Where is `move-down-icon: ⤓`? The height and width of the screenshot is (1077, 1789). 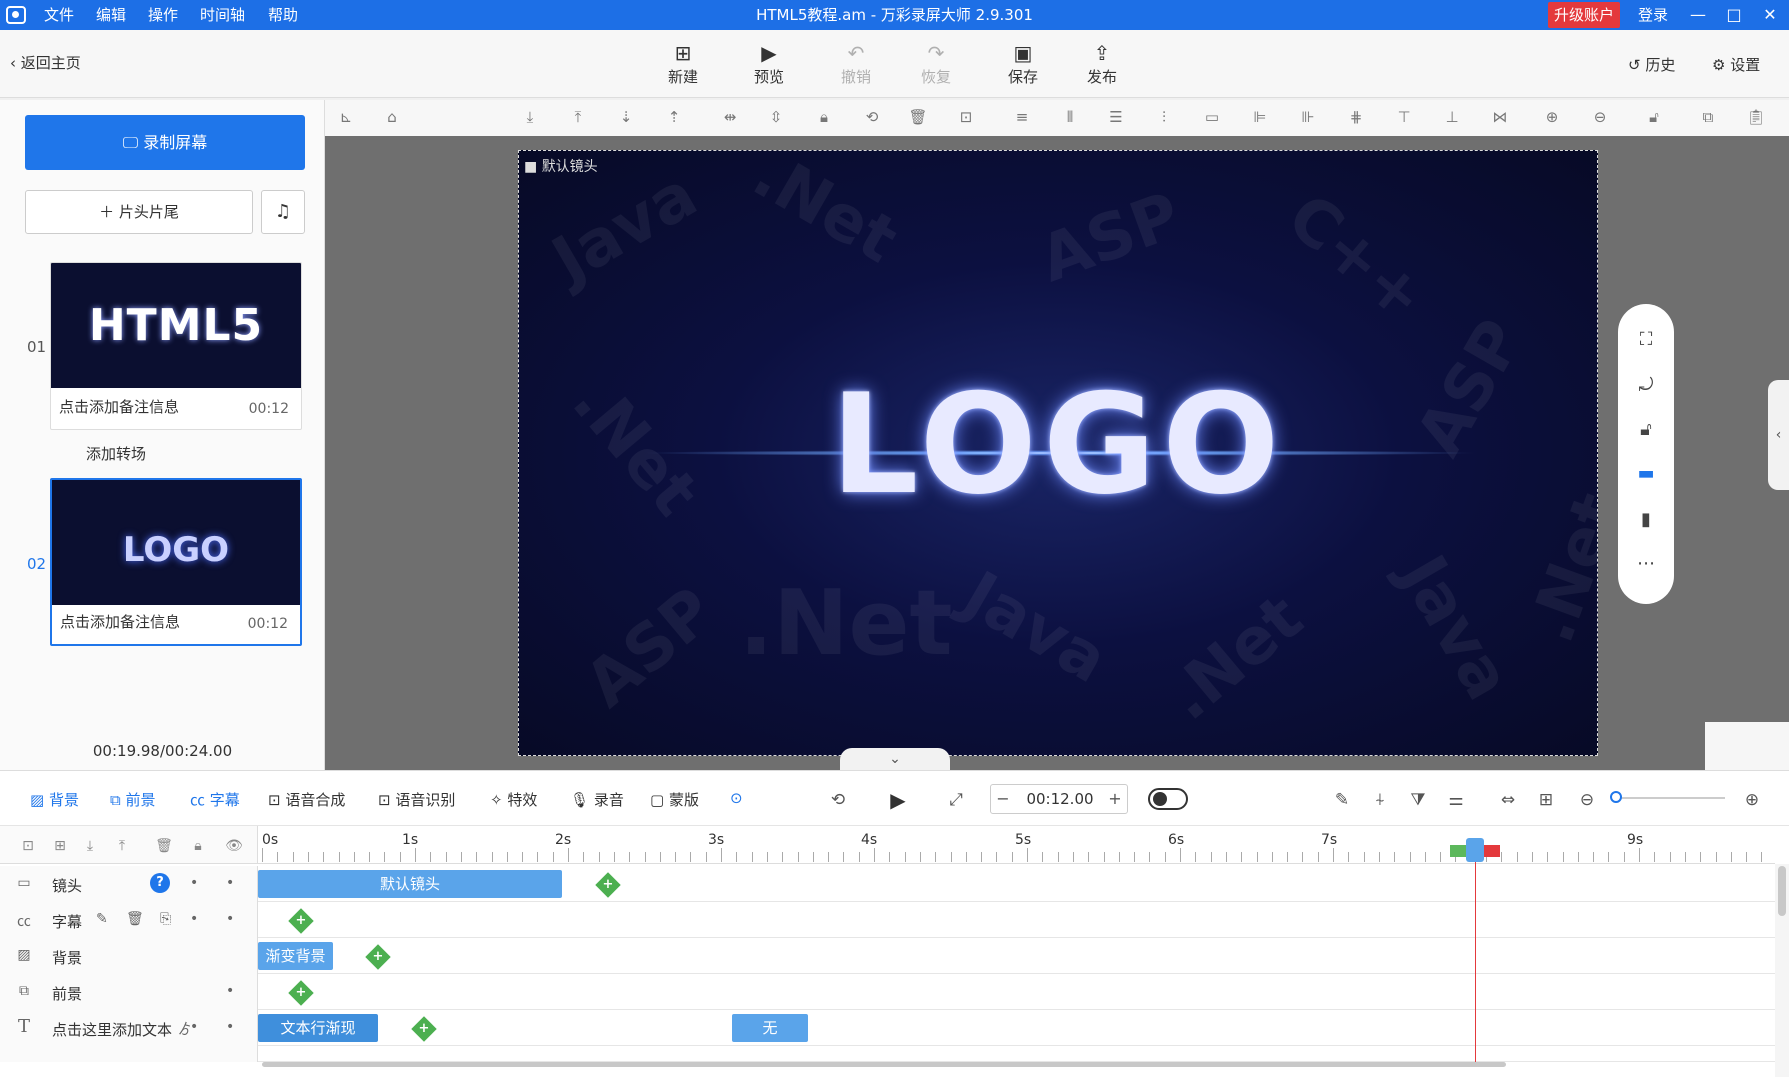
move-down-icon: ⤓ is located at coordinates (90, 846).